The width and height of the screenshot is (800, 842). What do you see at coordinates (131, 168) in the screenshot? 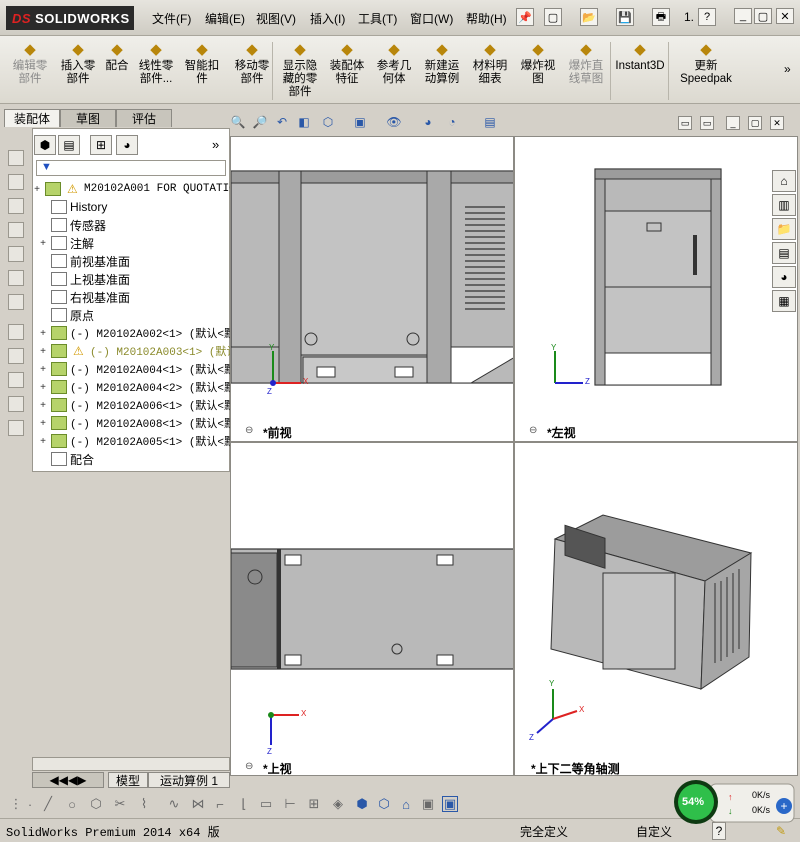
I see `tree-filter-input: ▼` at bounding box center [131, 168].